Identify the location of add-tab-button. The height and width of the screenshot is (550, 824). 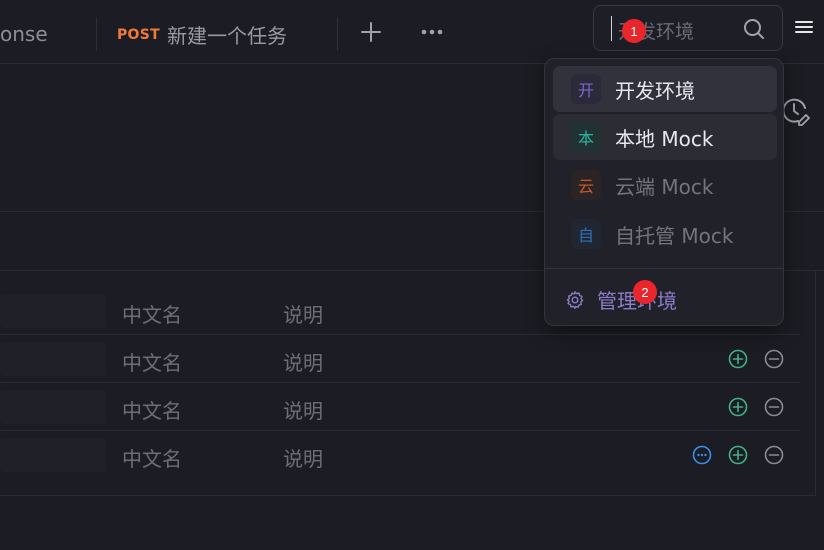
(371, 32).